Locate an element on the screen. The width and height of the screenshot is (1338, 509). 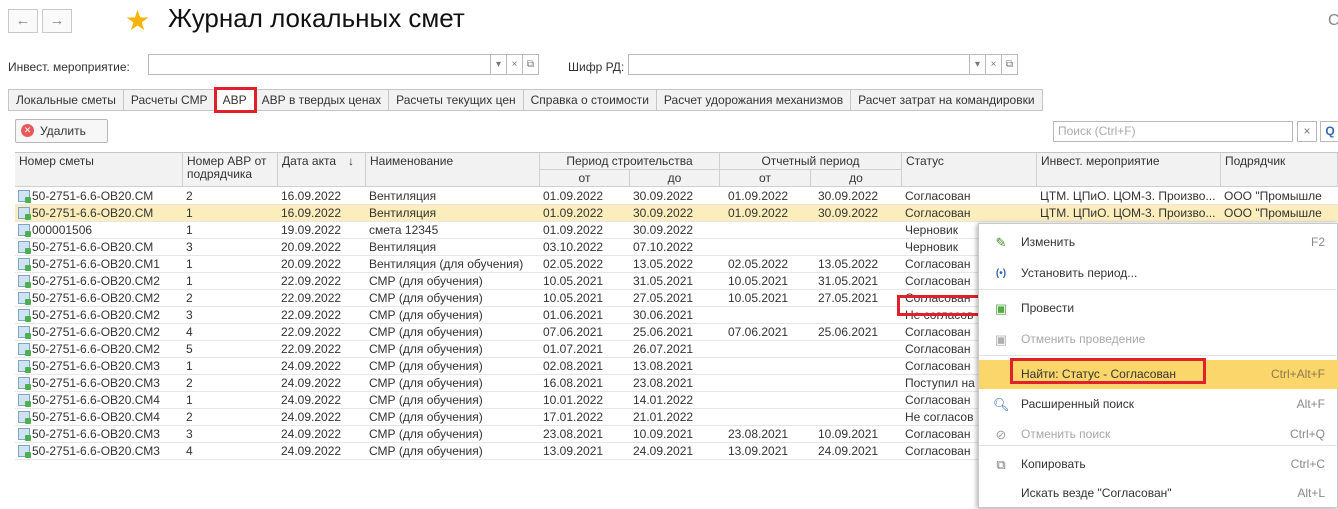
search-clear-icon: × is located at coordinates (1307, 131).